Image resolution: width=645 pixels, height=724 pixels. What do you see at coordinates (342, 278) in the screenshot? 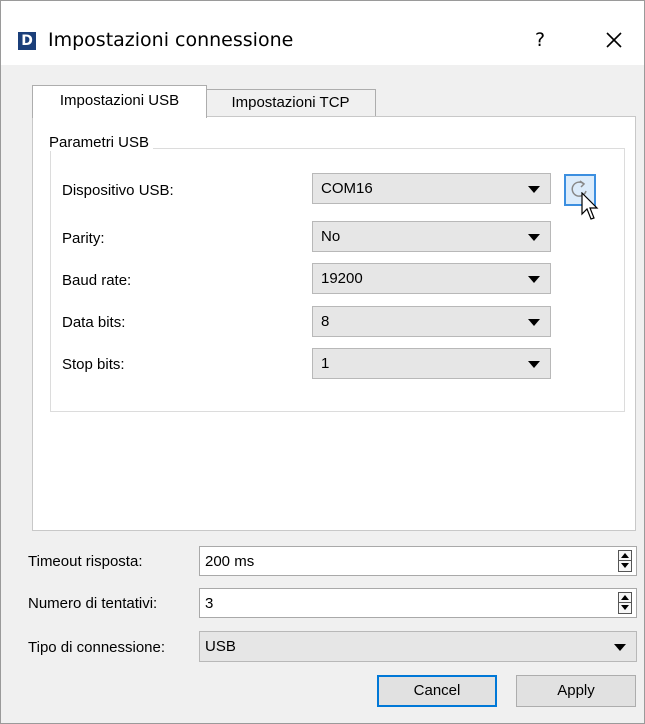
I see `baud-rate-value: 19200` at bounding box center [342, 278].